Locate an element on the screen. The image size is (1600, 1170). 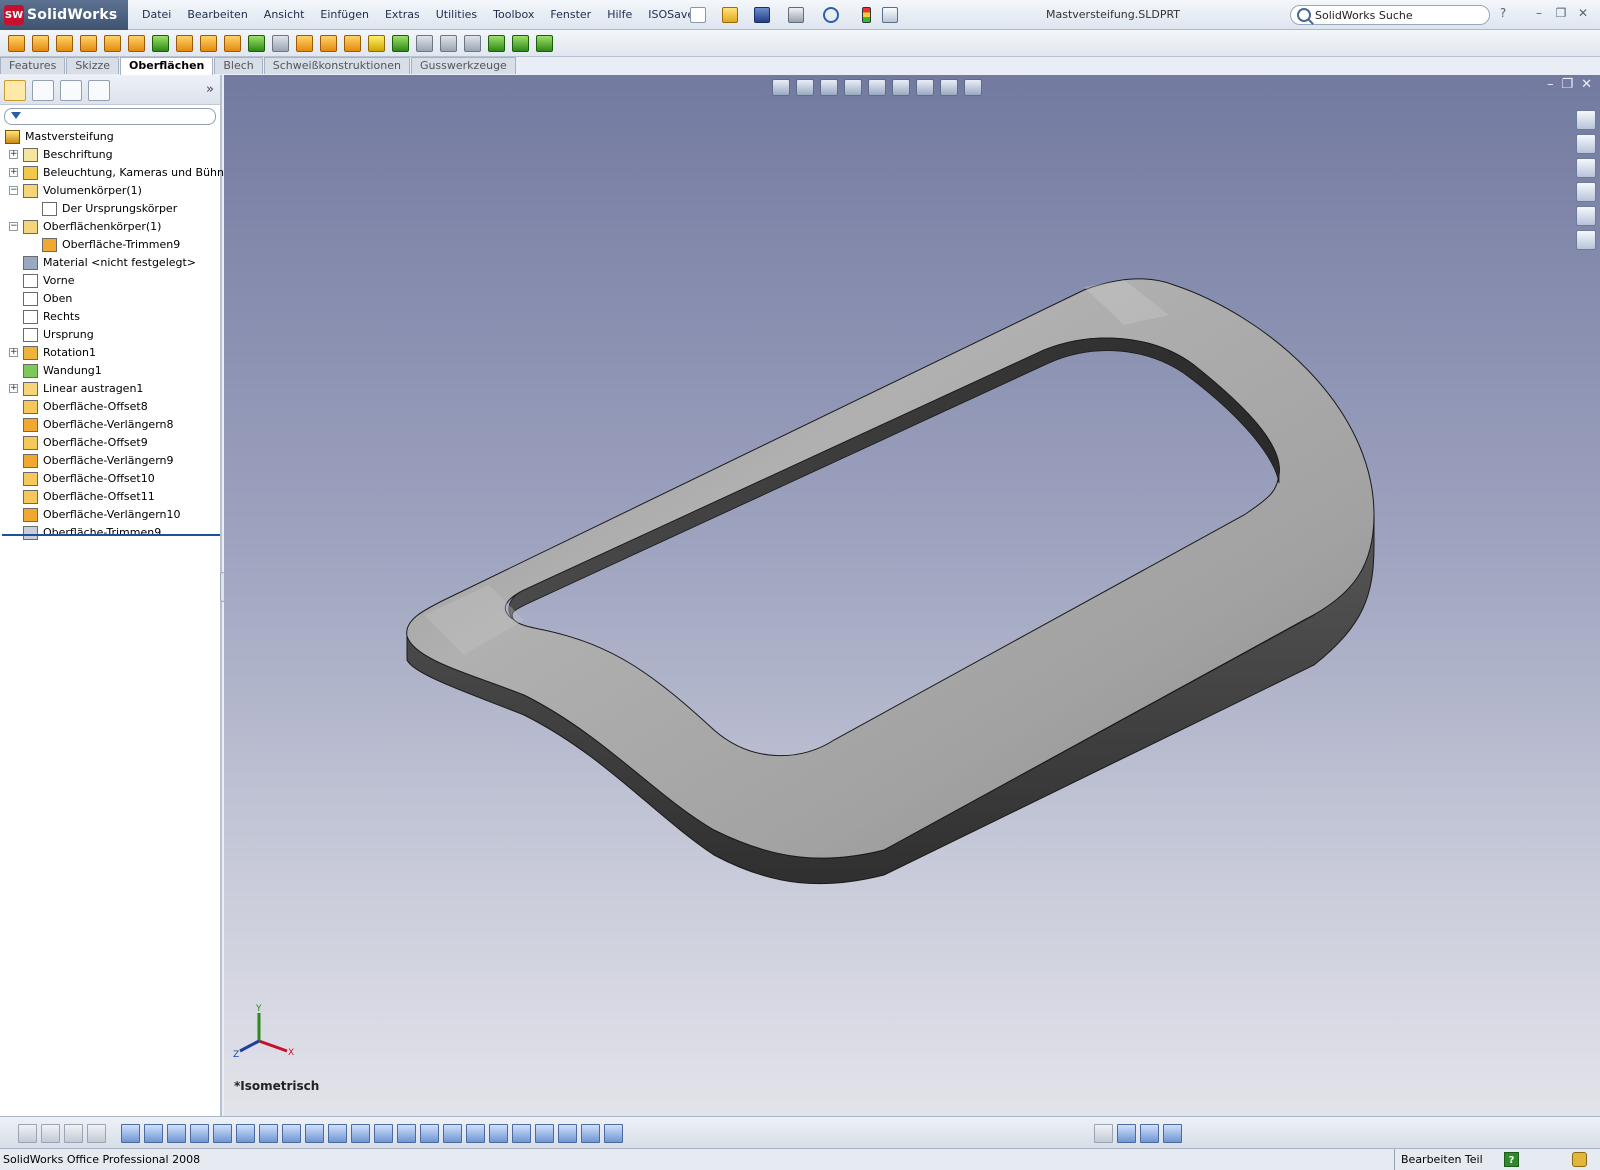
tab-blech: Blech is located at coordinates (238, 65).